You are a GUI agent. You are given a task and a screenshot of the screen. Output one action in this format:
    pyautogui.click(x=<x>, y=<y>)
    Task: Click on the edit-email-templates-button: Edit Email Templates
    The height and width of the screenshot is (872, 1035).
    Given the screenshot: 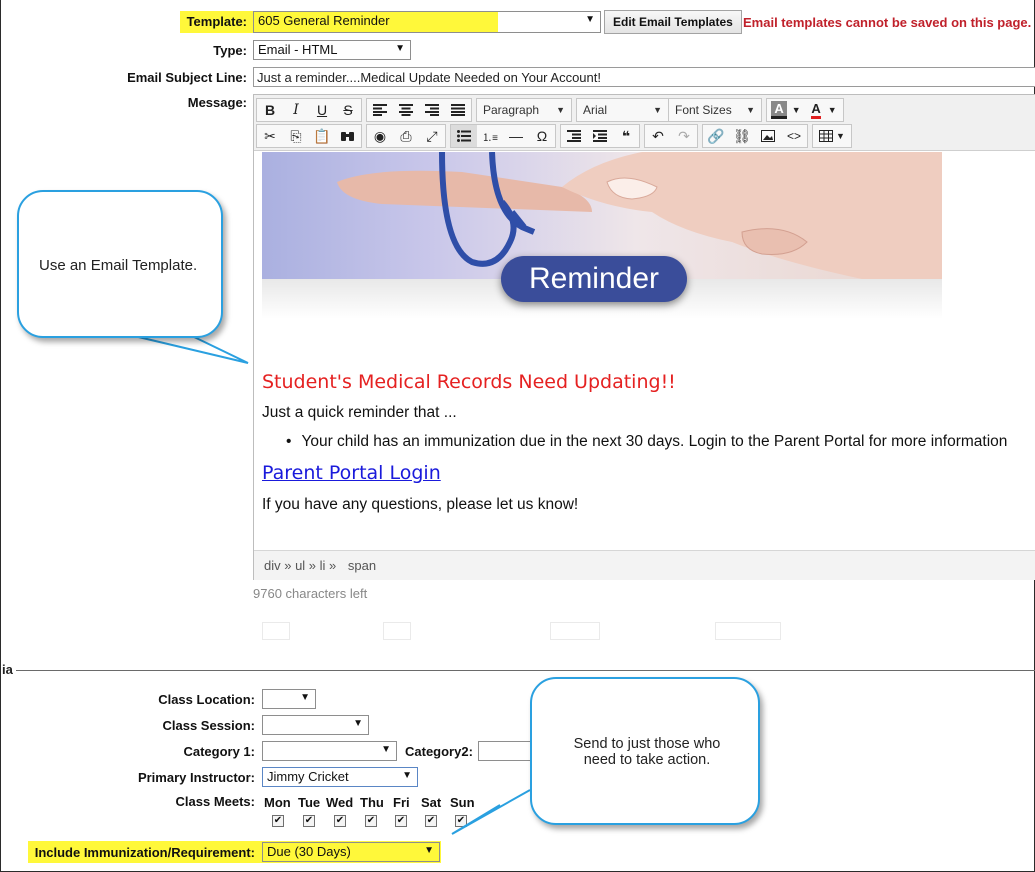 What is the action you would take?
    pyautogui.click(x=673, y=22)
    